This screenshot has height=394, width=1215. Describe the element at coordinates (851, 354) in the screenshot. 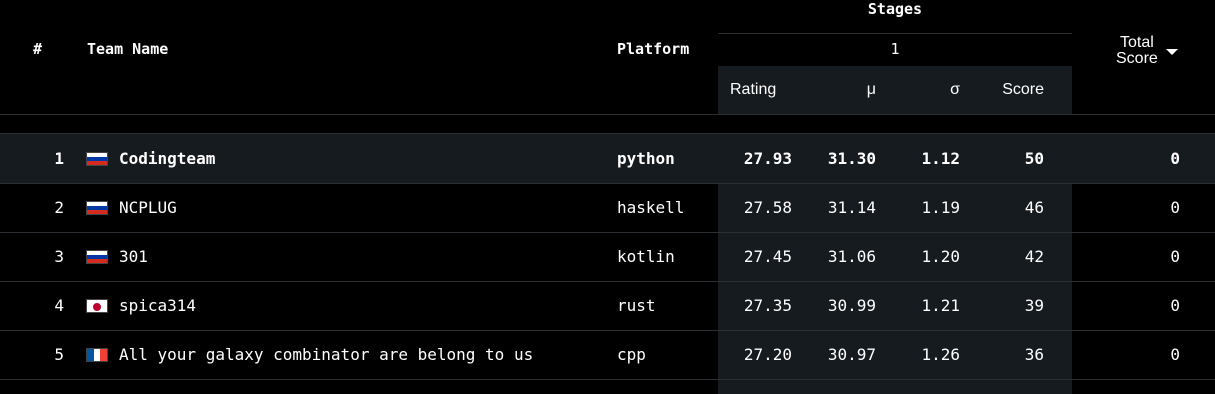

I see `mu-cell: 30.97` at that location.